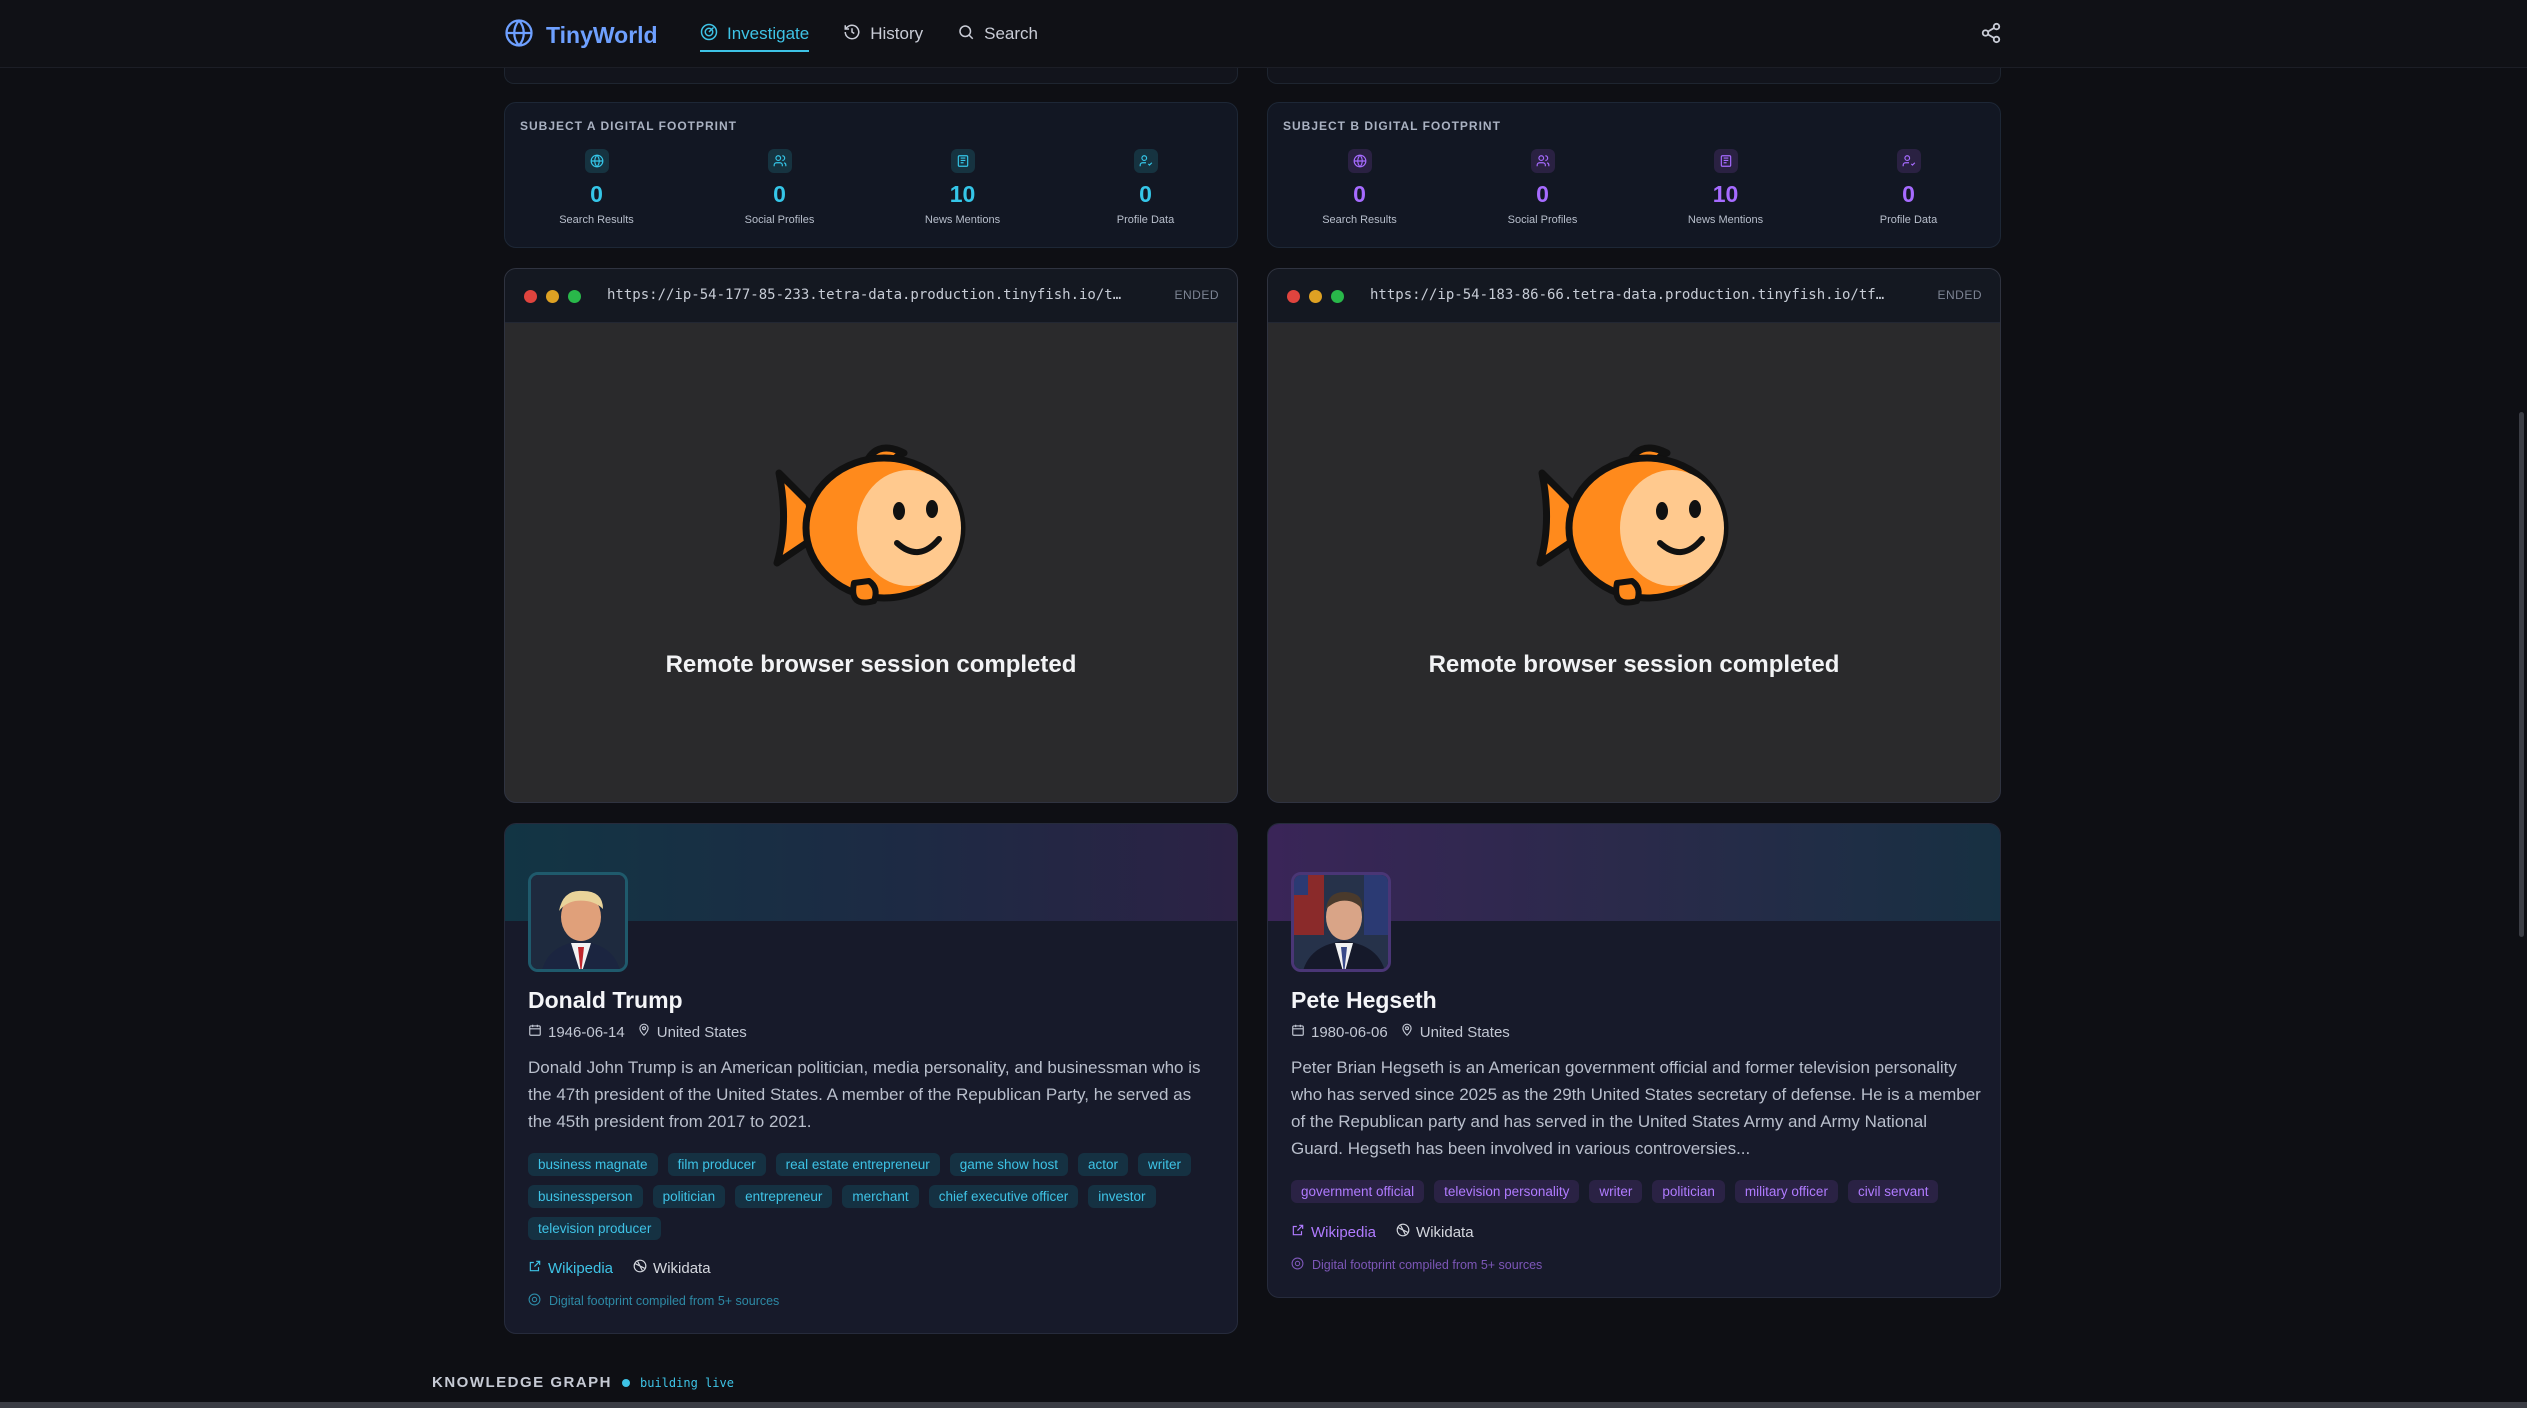 The width and height of the screenshot is (2527, 1408). I want to click on external-link-icon, so click(1298, 1232).